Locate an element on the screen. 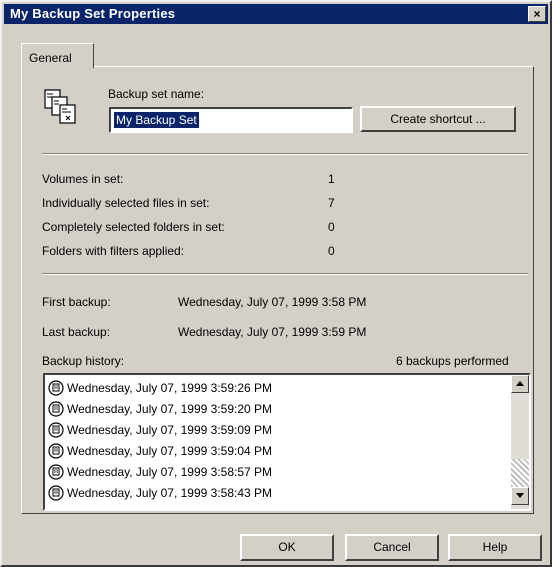  scroll-up-button is located at coordinates (520, 384).